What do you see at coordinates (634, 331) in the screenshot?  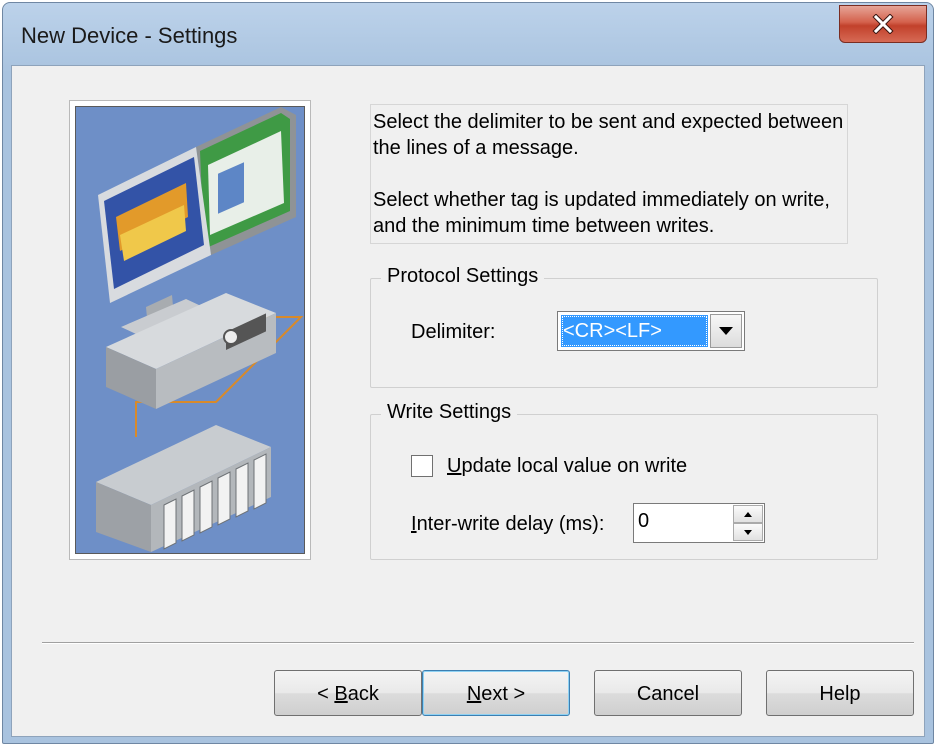 I see `delimiter-selected-value: <CR><LF>` at bounding box center [634, 331].